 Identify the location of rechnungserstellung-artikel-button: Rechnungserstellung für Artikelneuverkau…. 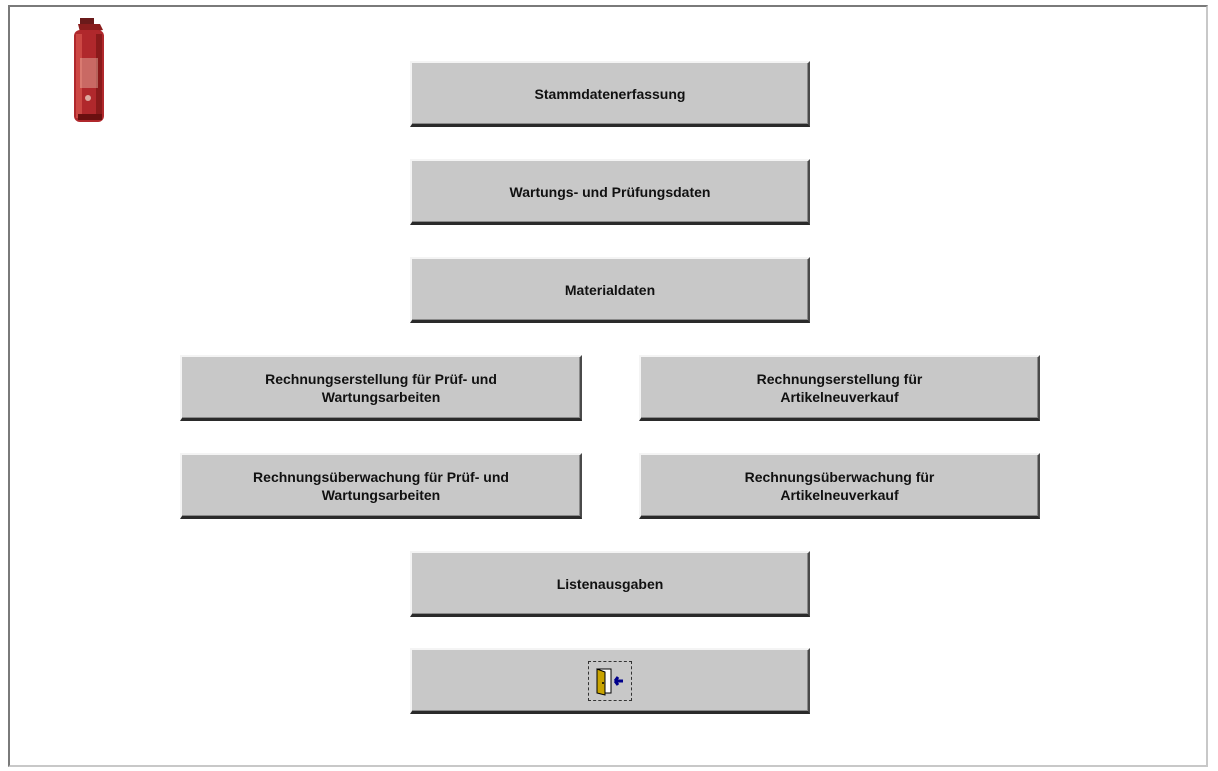
(839, 388).